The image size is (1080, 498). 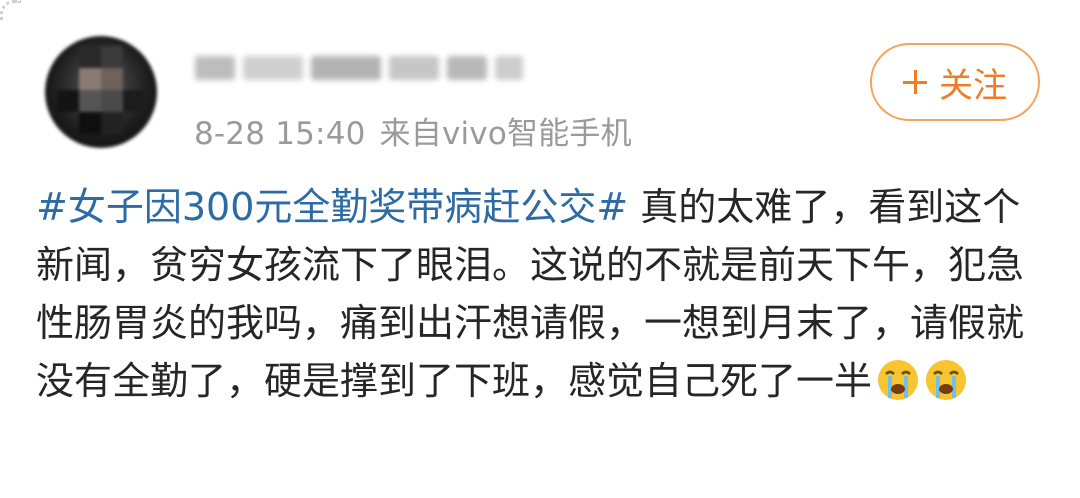 What do you see at coordinates (973, 85) in the screenshot?
I see `follow-button-label: 关注` at bounding box center [973, 85].